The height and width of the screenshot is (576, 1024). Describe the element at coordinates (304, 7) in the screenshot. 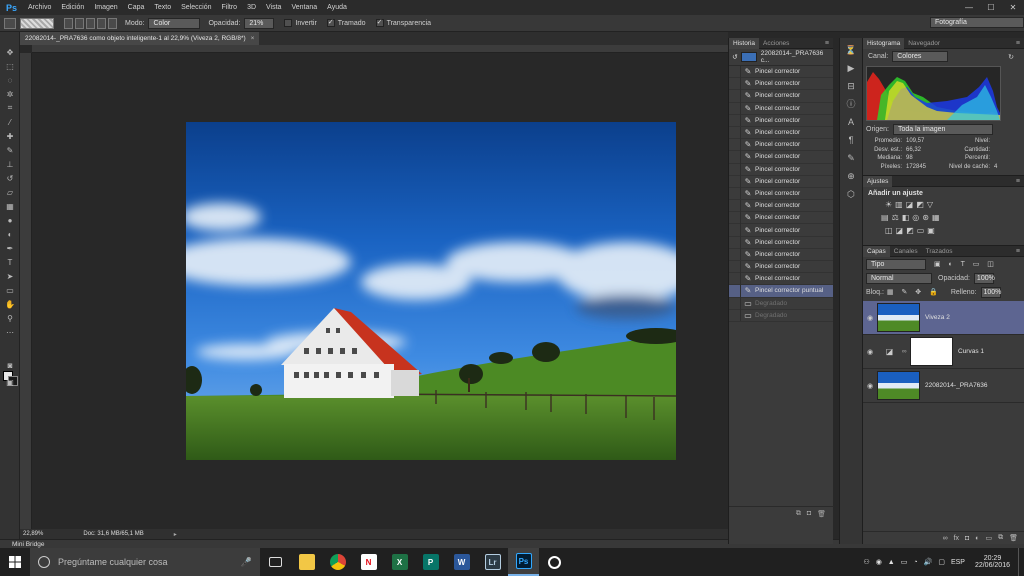

I see `menu-ventana: Ventana` at that location.